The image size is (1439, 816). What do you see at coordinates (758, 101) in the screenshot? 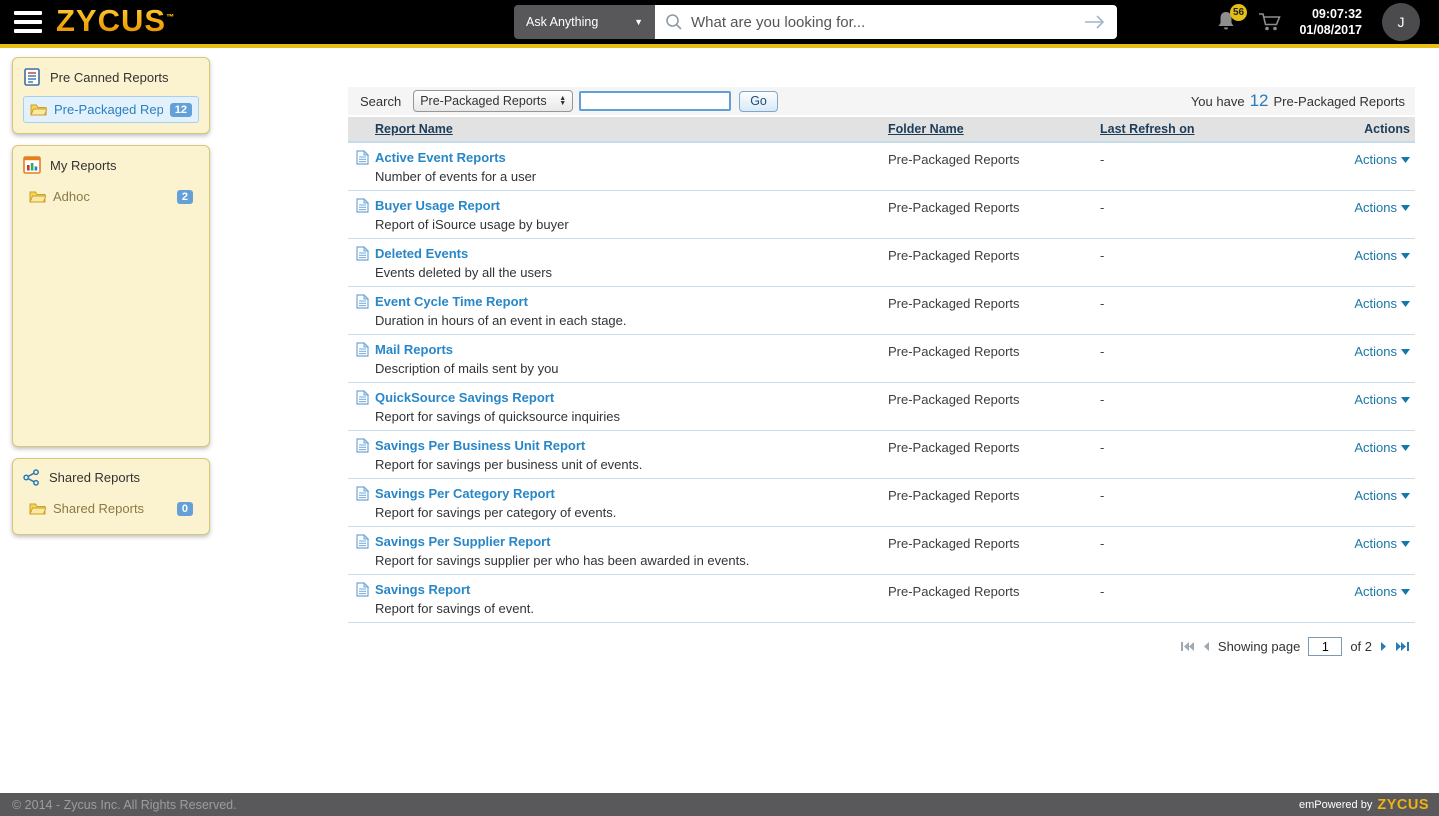
I see `go-button: Go` at bounding box center [758, 101].